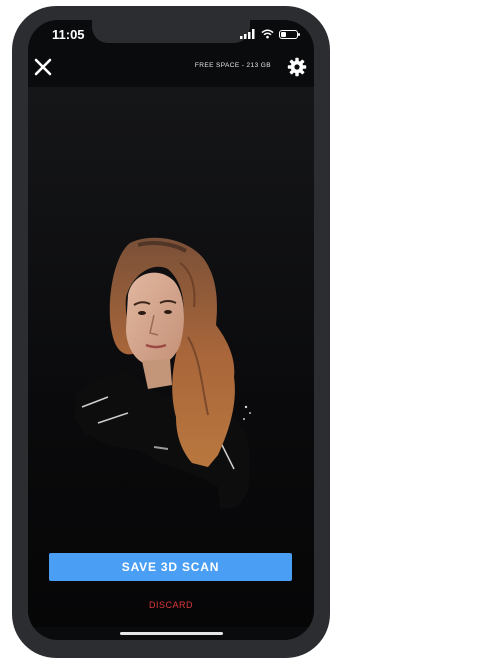 Image resolution: width=500 pixels, height=661 pixels. I want to click on free-space-label: FREE SPACE - 213 GB, so click(232, 65).